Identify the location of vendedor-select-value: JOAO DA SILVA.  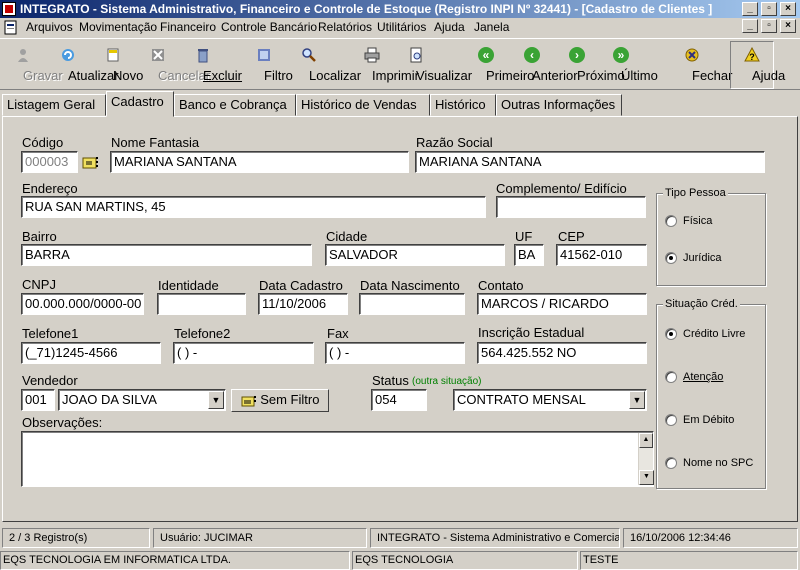
(109, 399).